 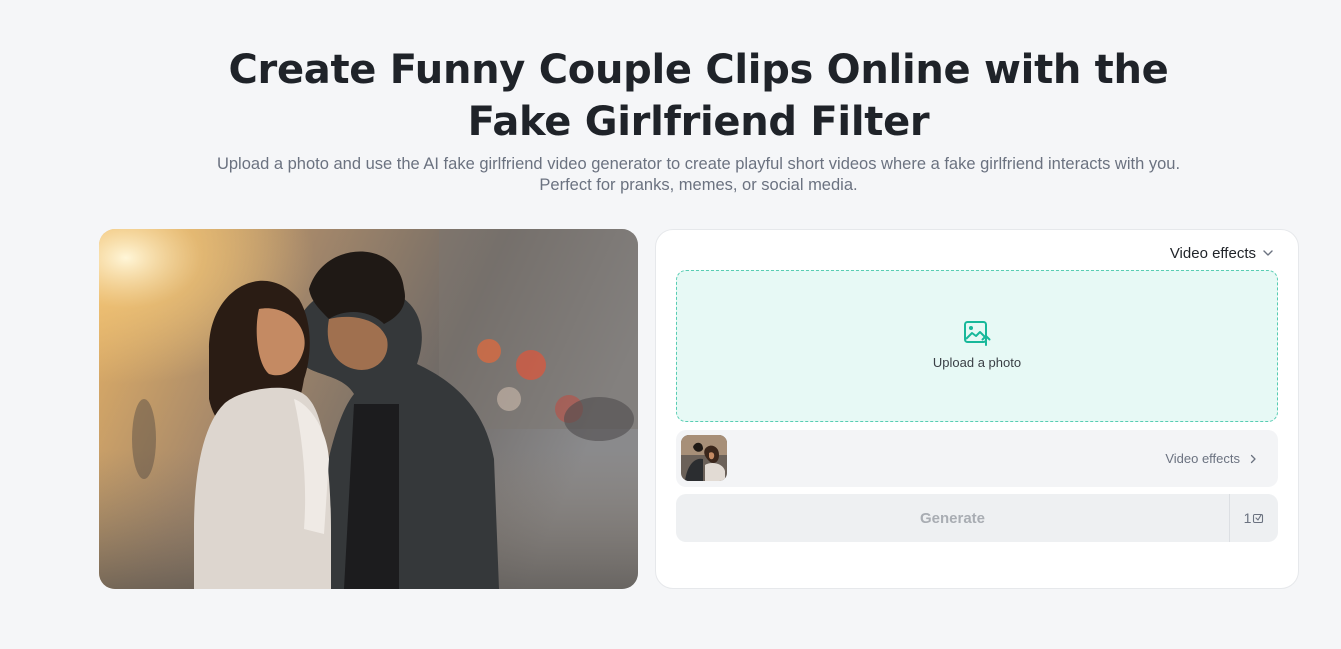 I want to click on upload-photo-label: Upload a photo, so click(x=977, y=362).